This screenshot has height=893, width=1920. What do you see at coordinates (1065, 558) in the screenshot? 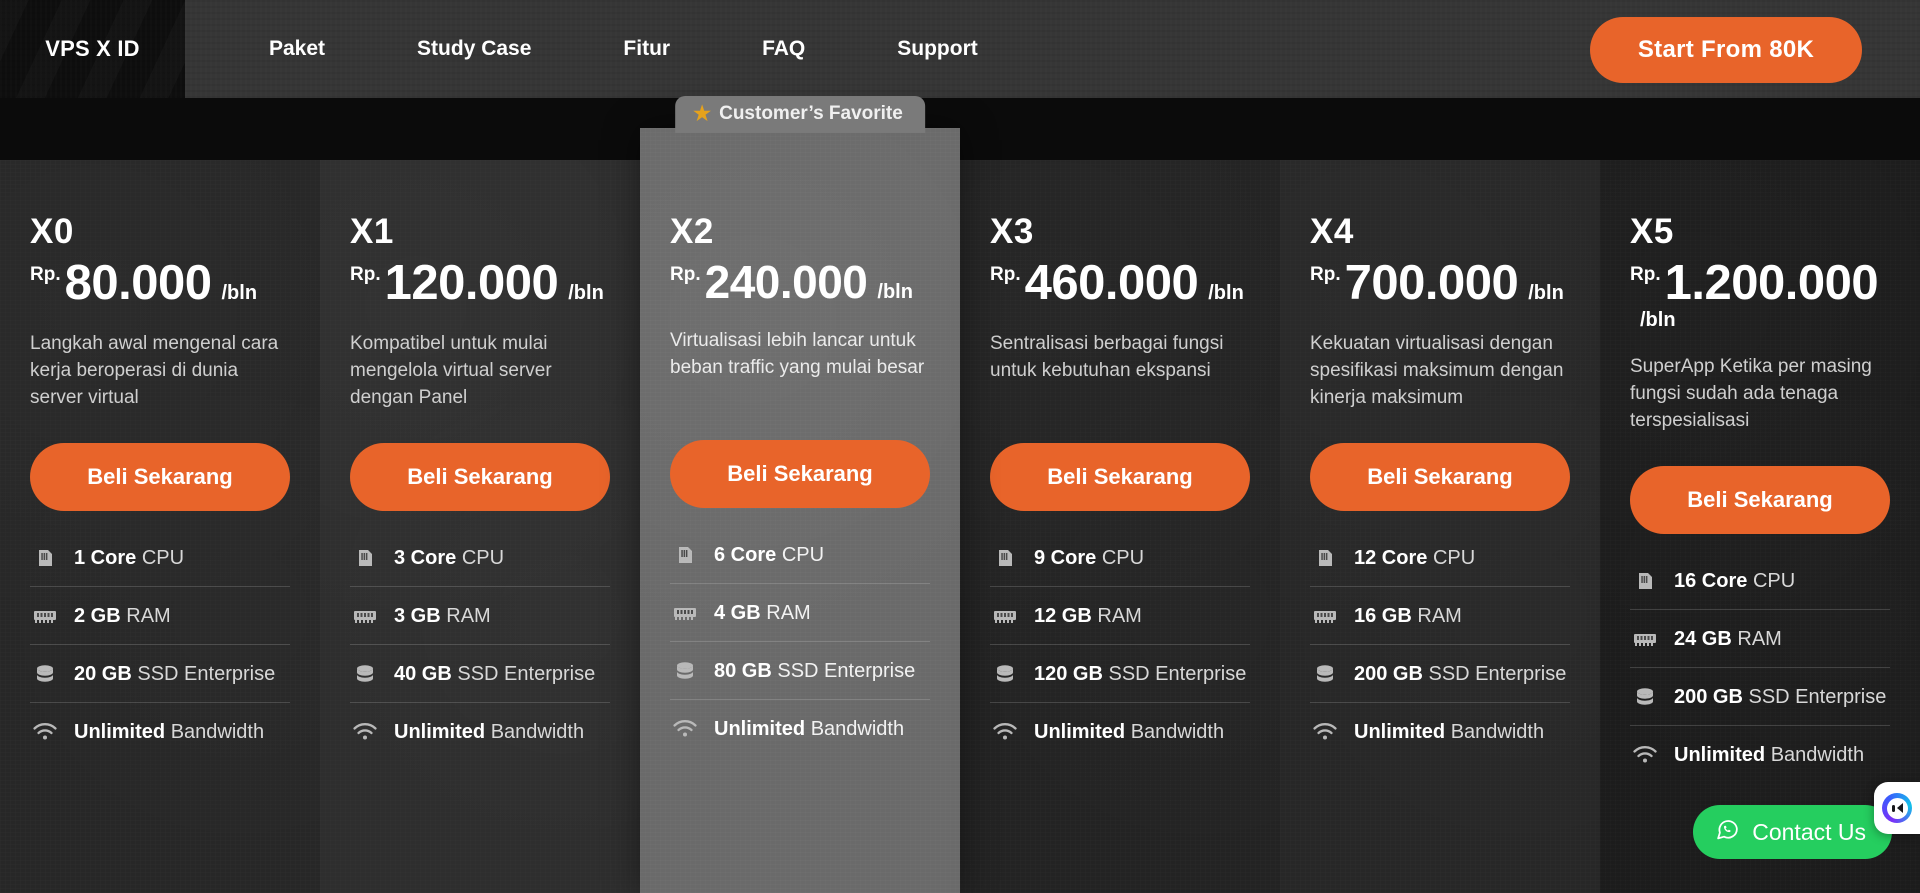
I see `spec-value: 9 Core` at bounding box center [1065, 558].